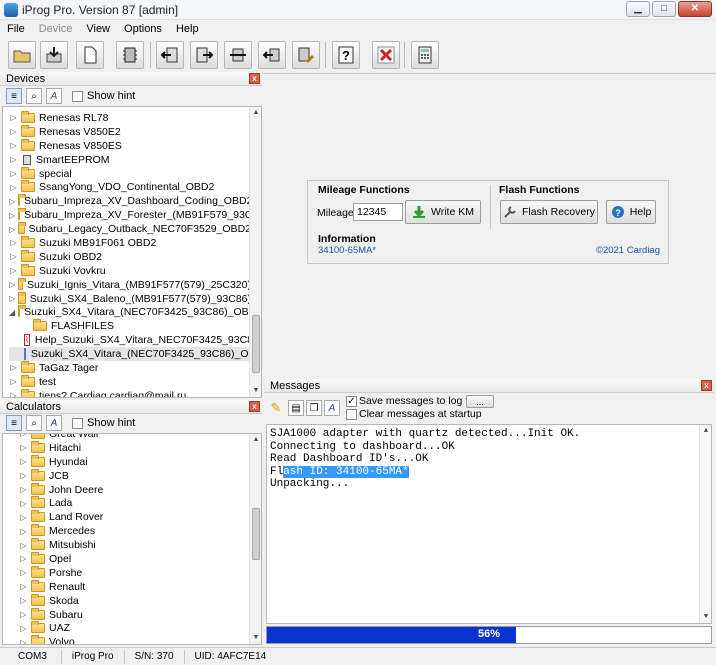 Image resolution: width=716 pixels, height=665 pixels. What do you see at coordinates (130, 392) in the screenshot?
I see `device-tree-item: ▷ tiens? Cardiag cardiag@mail.ru` at bounding box center [130, 392].